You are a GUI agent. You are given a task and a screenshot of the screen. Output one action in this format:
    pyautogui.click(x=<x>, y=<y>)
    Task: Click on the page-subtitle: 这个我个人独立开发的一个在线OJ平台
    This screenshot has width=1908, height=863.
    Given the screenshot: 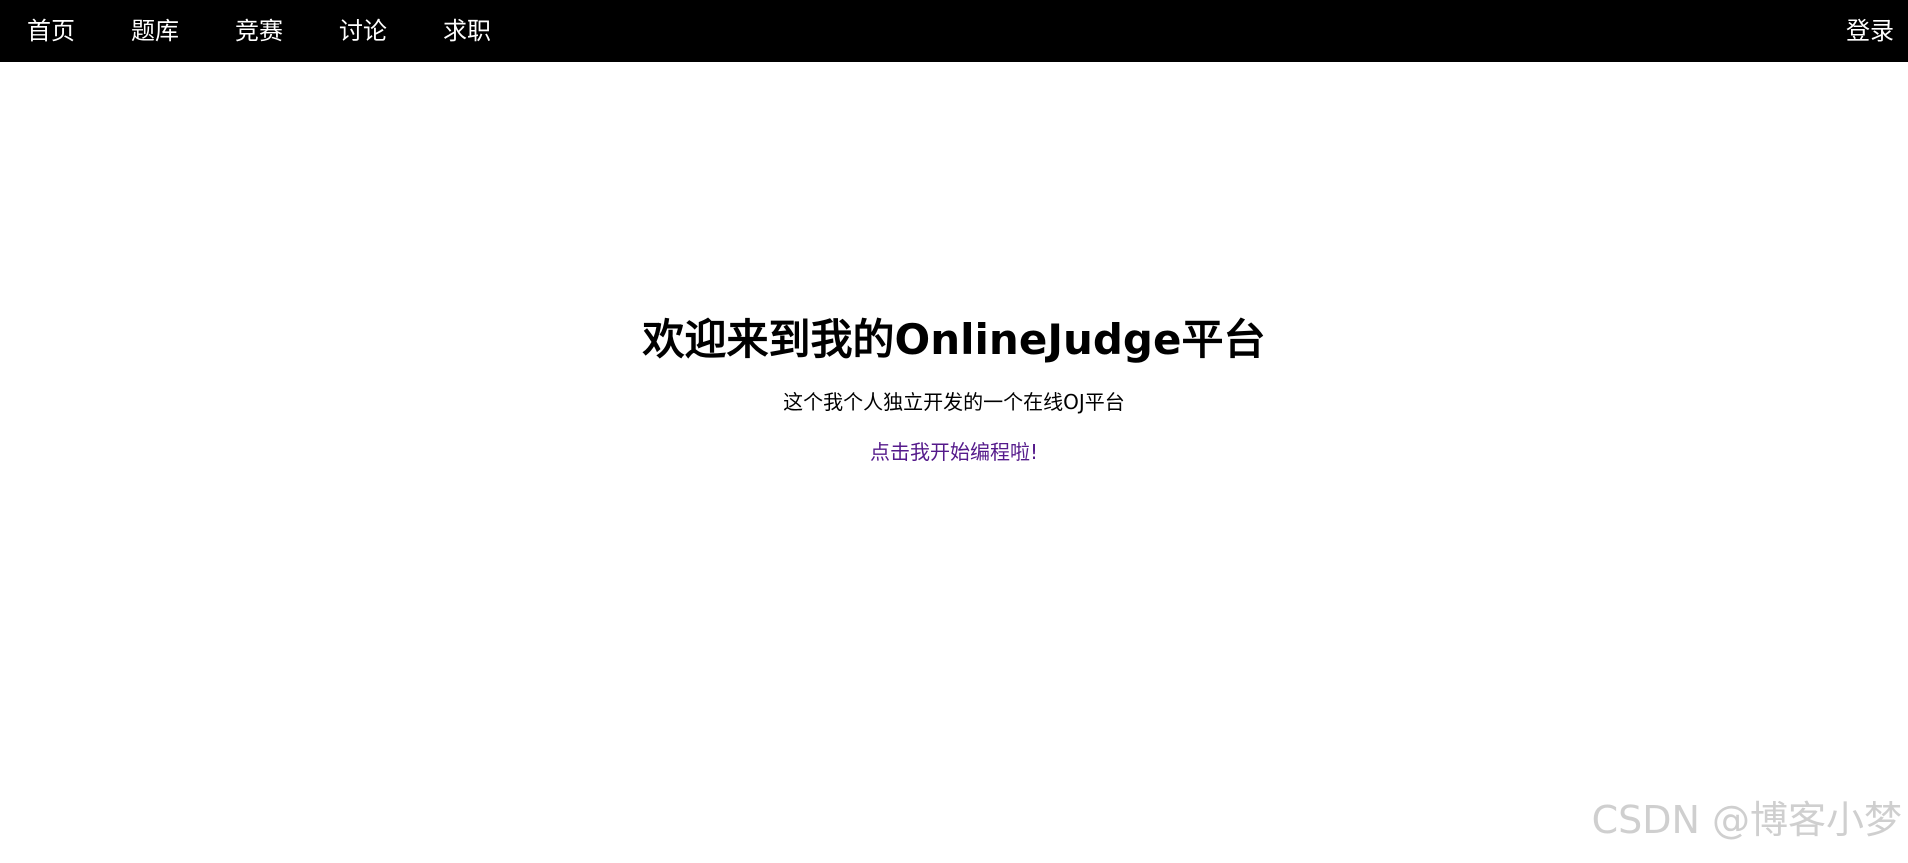 What is the action you would take?
    pyautogui.click(x=954, y=402)
    